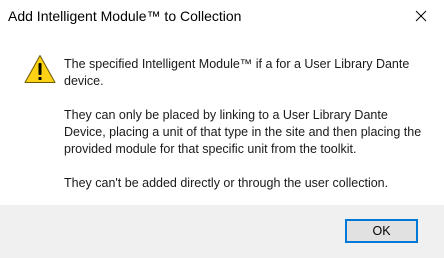 This screenshot has width=444, height=258. I want to click on close-icon, so click(421, 16).